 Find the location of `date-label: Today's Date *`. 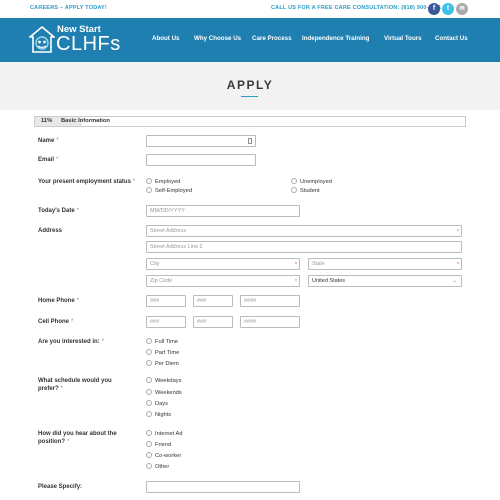

date-label: Today's Date * is located at coordinates (59, 211).